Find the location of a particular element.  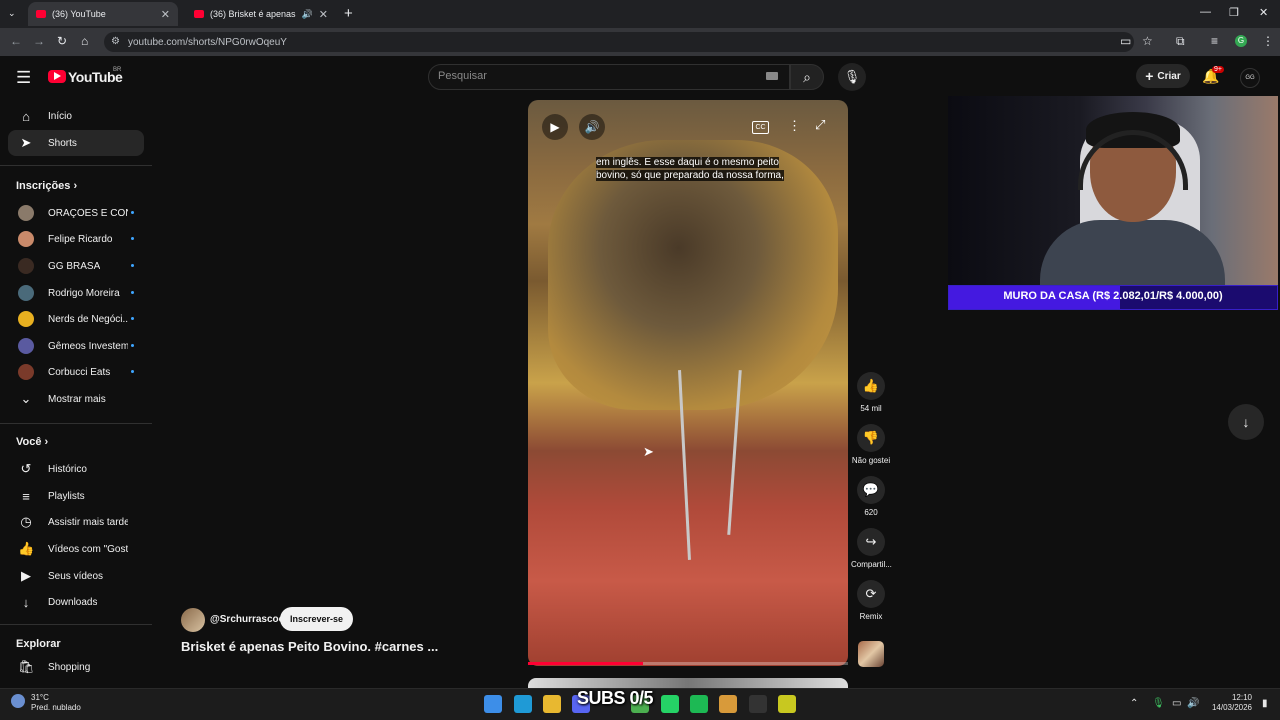

sidebar-item-history: ↺ Histórico is located at coordinates (76, 469).